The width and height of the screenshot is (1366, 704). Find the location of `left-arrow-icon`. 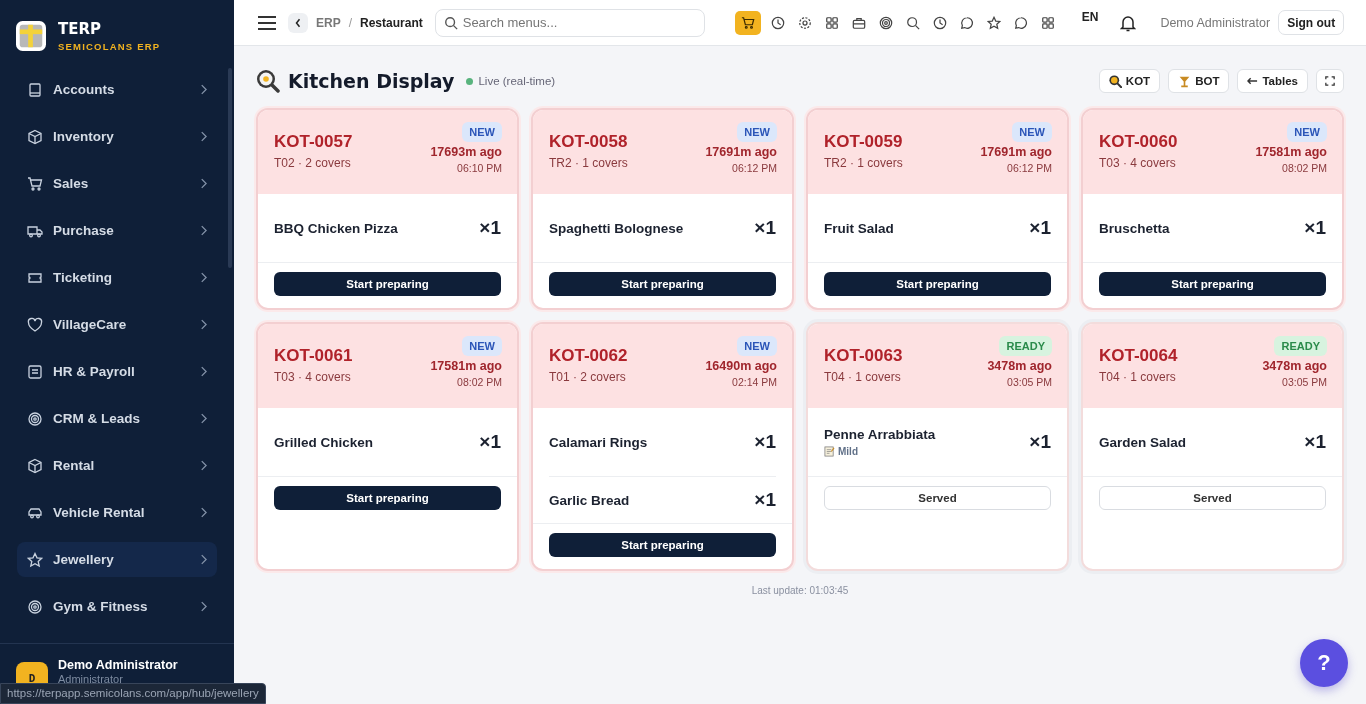

left-arrow-icon is located at coordinates (1253, 81).